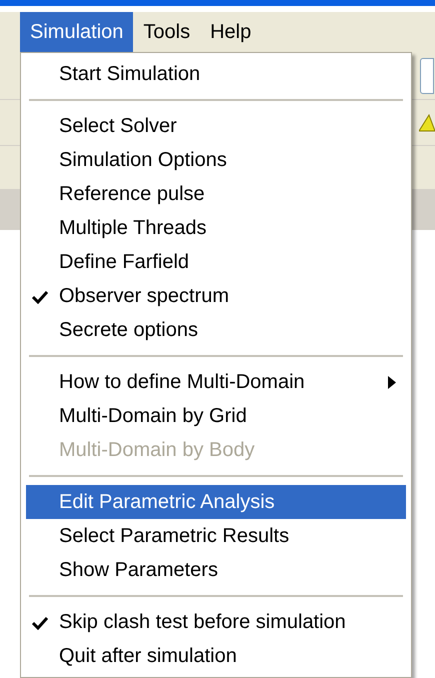 The image size is (435, 678). I want to click on menu-item: Define Farfield, so click(216, 262).